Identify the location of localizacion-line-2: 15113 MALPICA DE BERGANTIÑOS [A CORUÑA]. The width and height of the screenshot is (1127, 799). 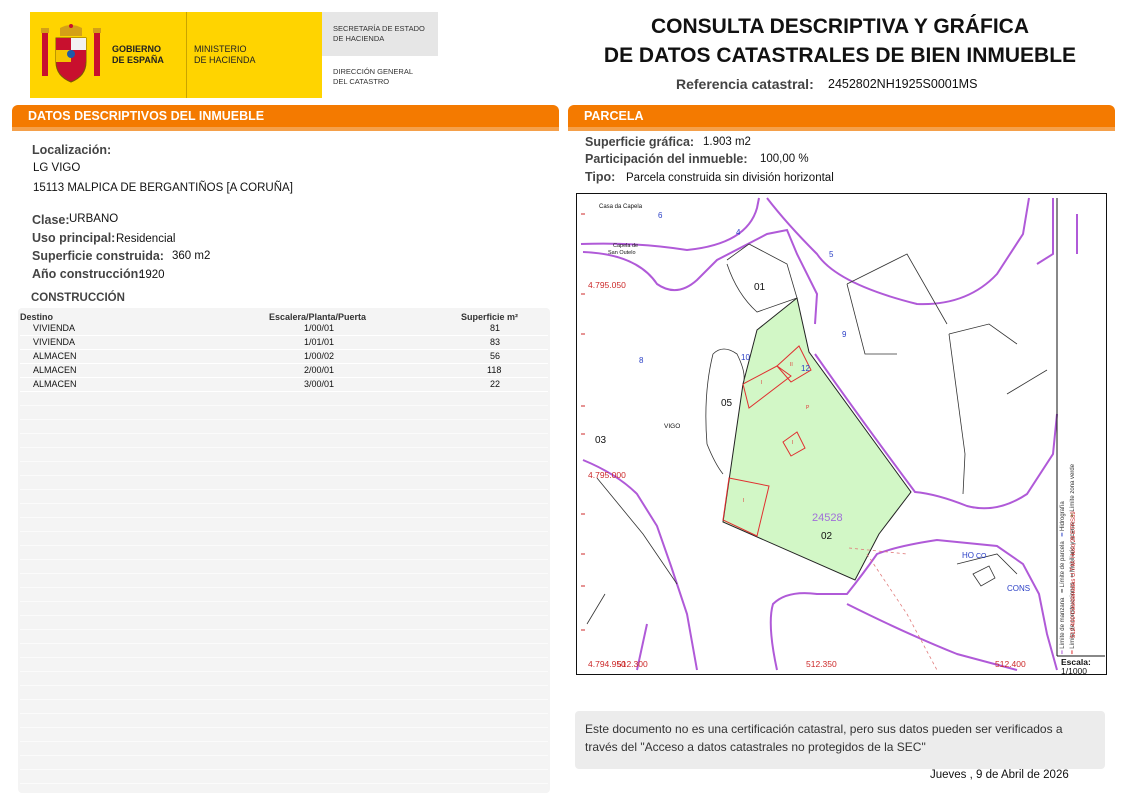
(163, 188).